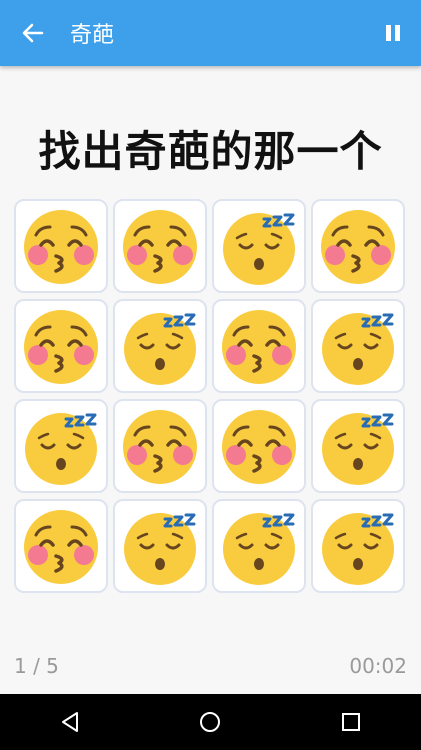 This screenshot has height=750, width=421. I want to click on system-nav-bar, so click(210, 722).